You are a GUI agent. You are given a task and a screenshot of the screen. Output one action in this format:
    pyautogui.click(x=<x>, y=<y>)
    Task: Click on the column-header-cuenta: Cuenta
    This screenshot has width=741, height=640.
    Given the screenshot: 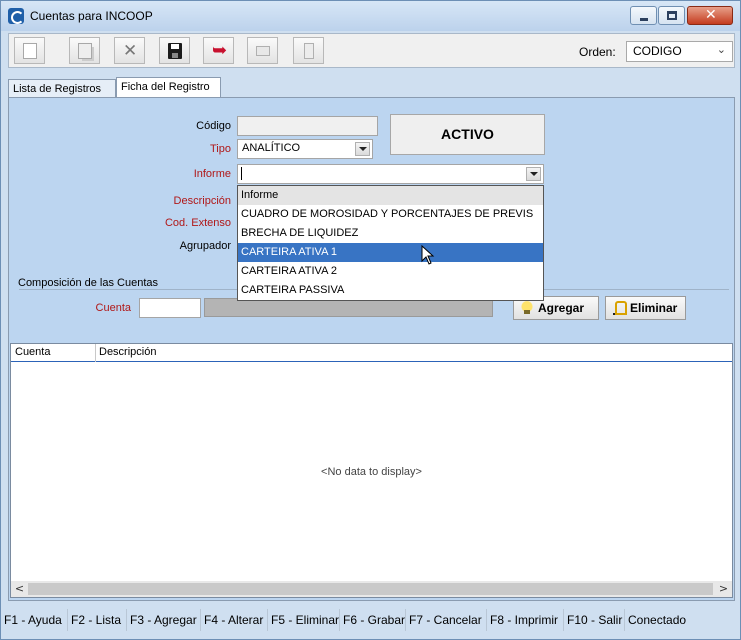 What is the action you would take?
    pyautogui.click(x=32, y=352)
    